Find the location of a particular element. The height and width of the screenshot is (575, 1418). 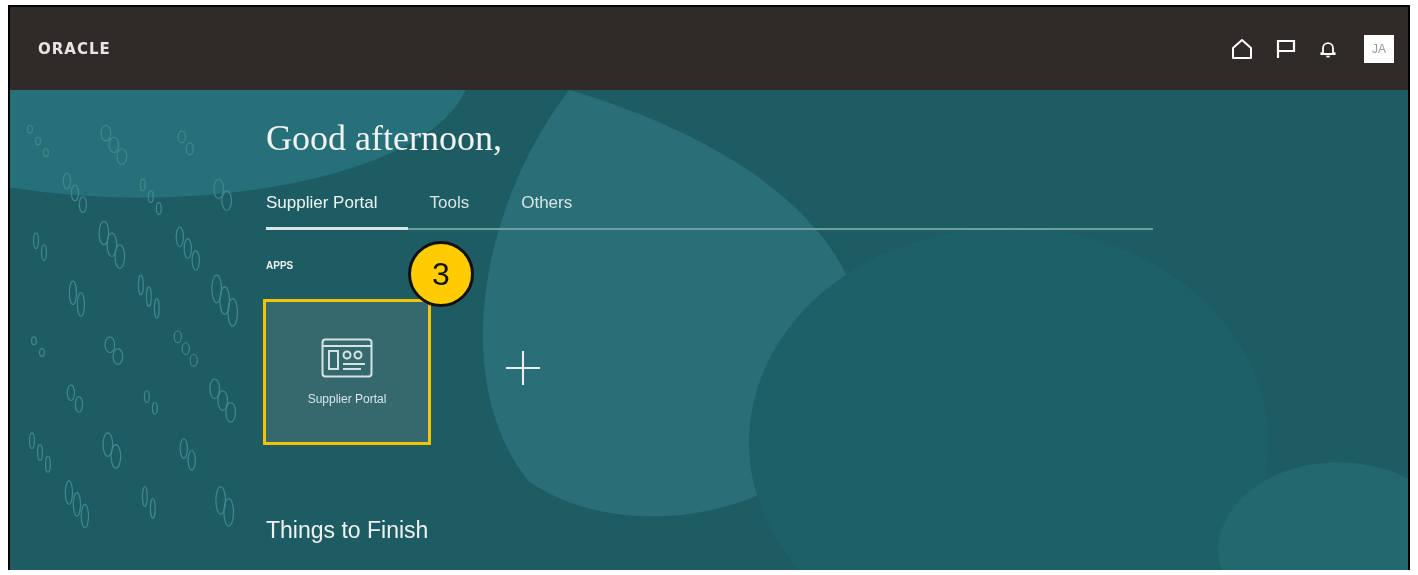

add-icon is located at coordinates (523, 368).